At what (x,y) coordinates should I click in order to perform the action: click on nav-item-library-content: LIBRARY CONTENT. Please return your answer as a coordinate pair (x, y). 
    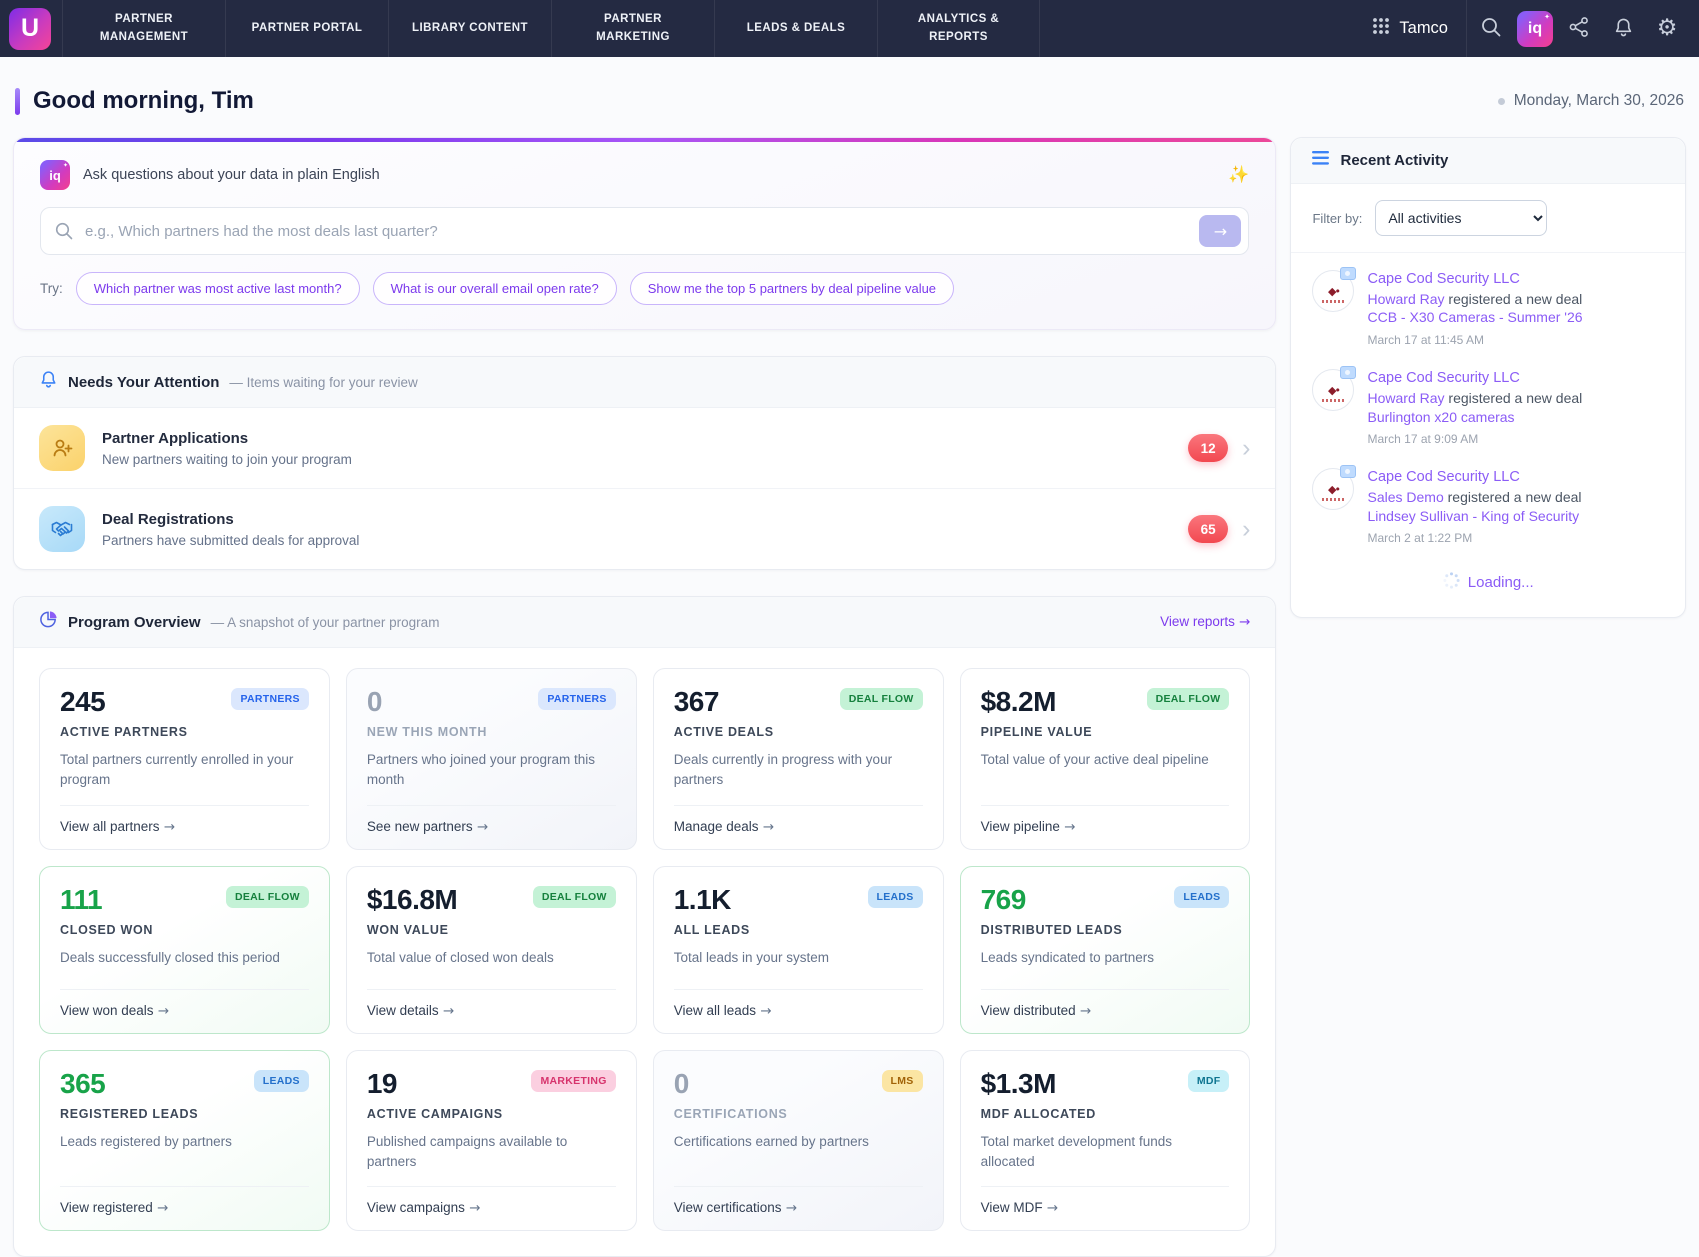
    Looking at the image, I should click on (469, 28).